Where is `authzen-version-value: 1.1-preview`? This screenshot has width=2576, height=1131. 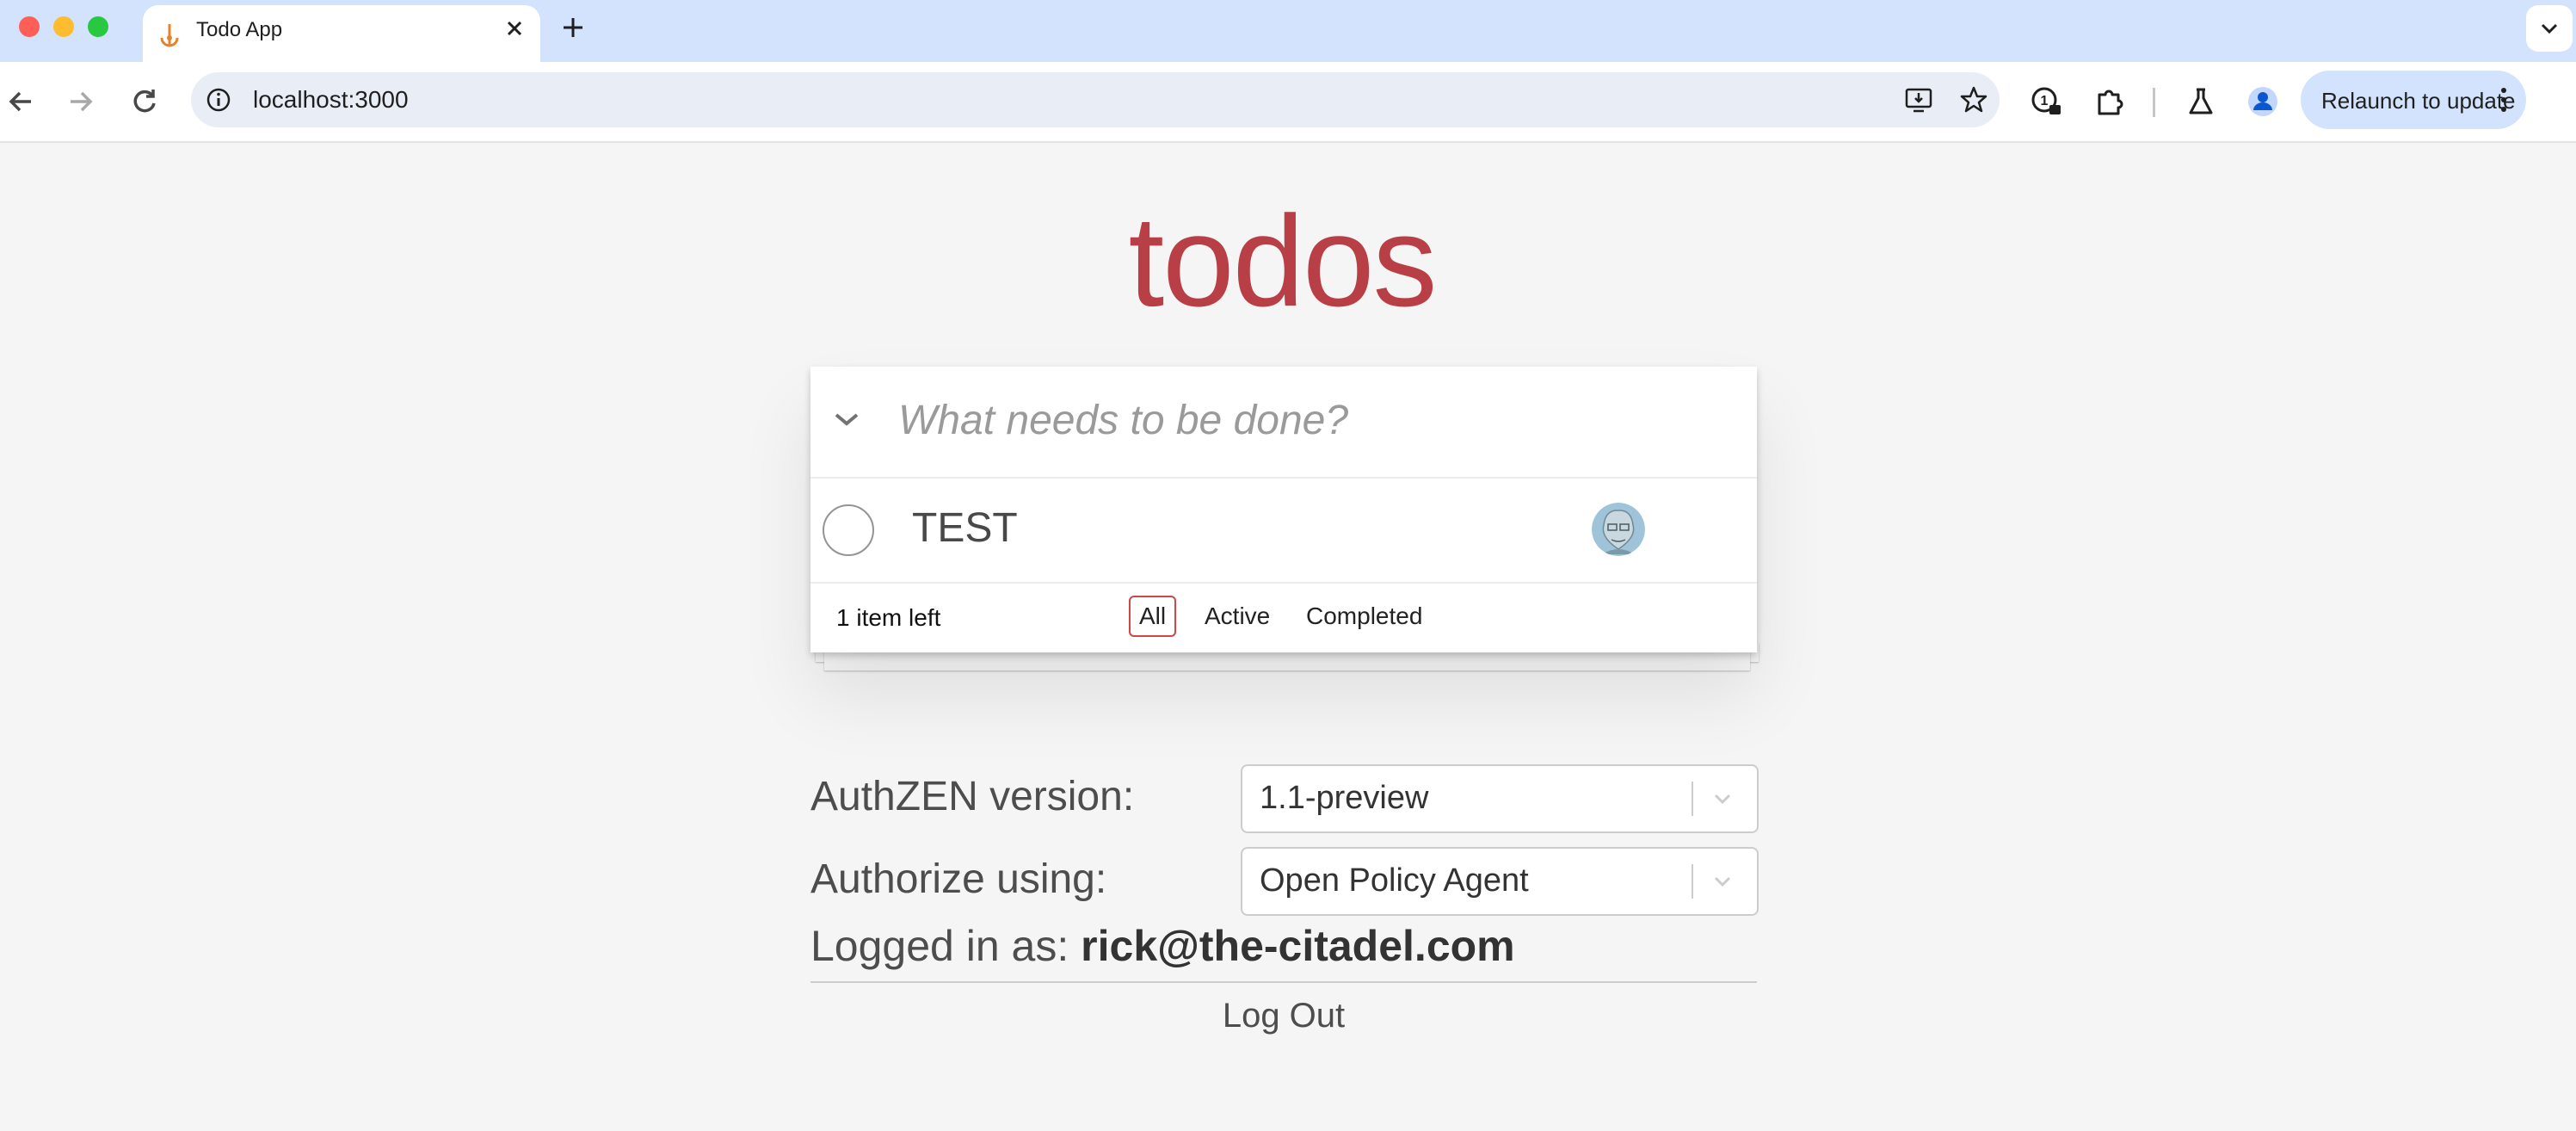 authzen-version-value: 1.1-preview is located at coordinates (1344, 798).